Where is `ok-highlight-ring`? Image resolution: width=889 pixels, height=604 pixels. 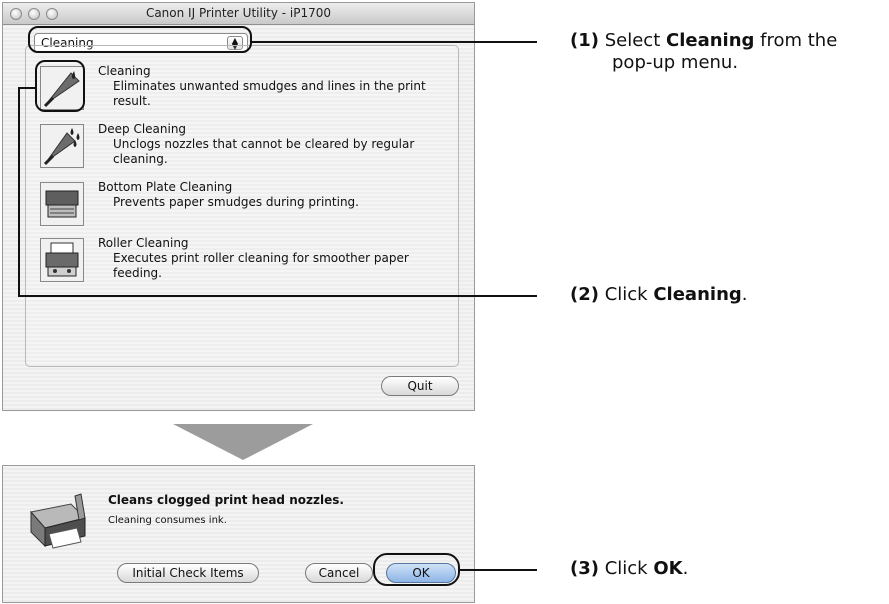
ok-highlight-ring is located at coordinates (416, 569).